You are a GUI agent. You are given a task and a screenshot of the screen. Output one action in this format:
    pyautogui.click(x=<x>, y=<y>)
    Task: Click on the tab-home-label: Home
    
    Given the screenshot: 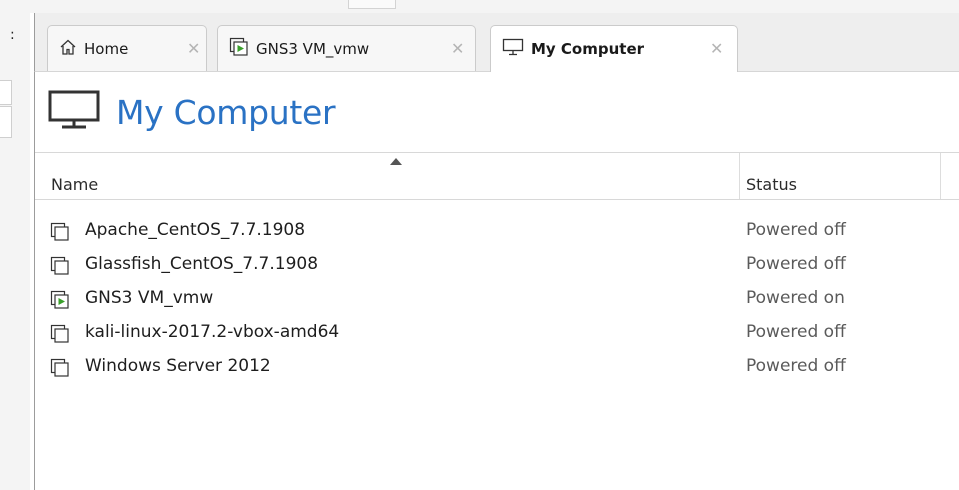 What is the action you would take?
    pyautogui.click(x=106, y=48)
    